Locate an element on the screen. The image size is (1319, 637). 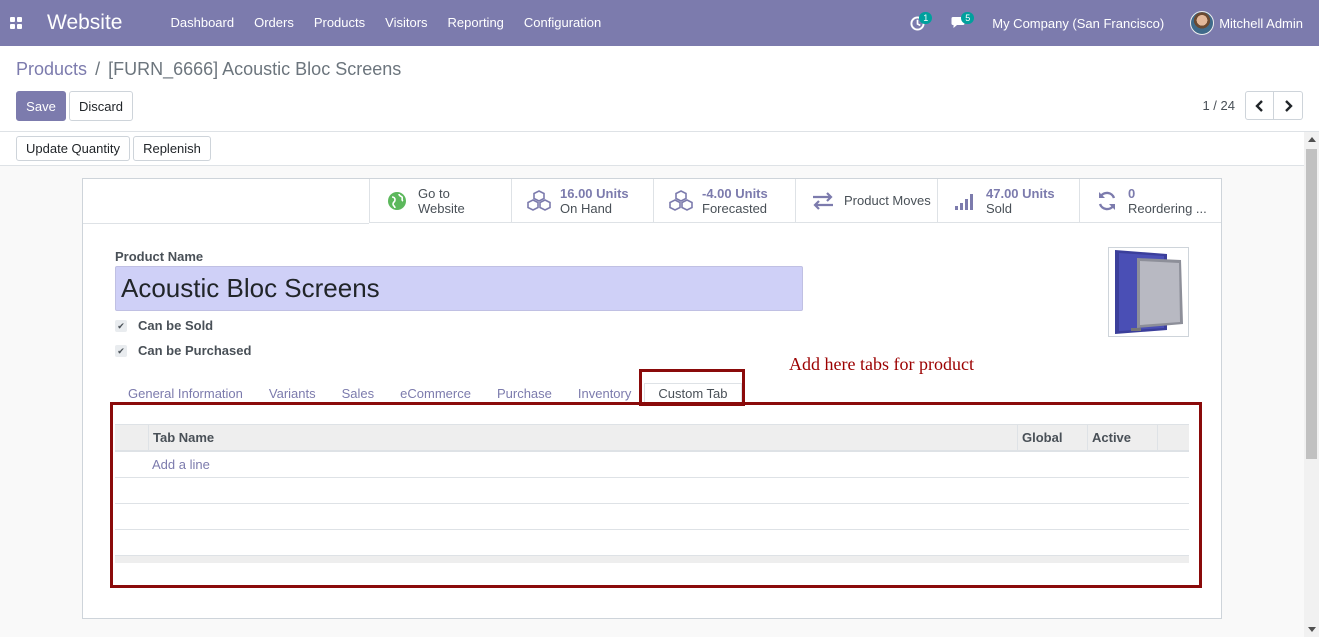
on-hand-value: 16.00 Units is located at coordinates (594, 193).